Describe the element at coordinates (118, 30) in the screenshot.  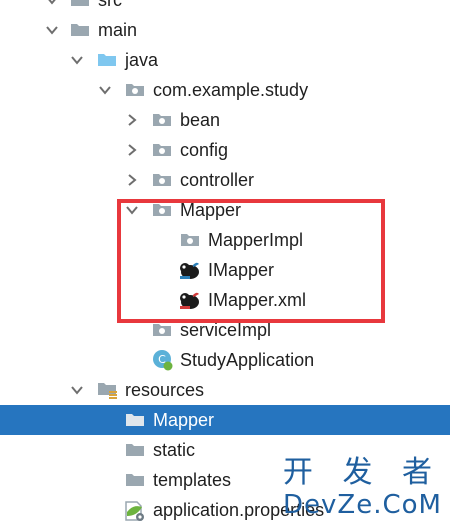
I see `tree-item-label: main` at that location.